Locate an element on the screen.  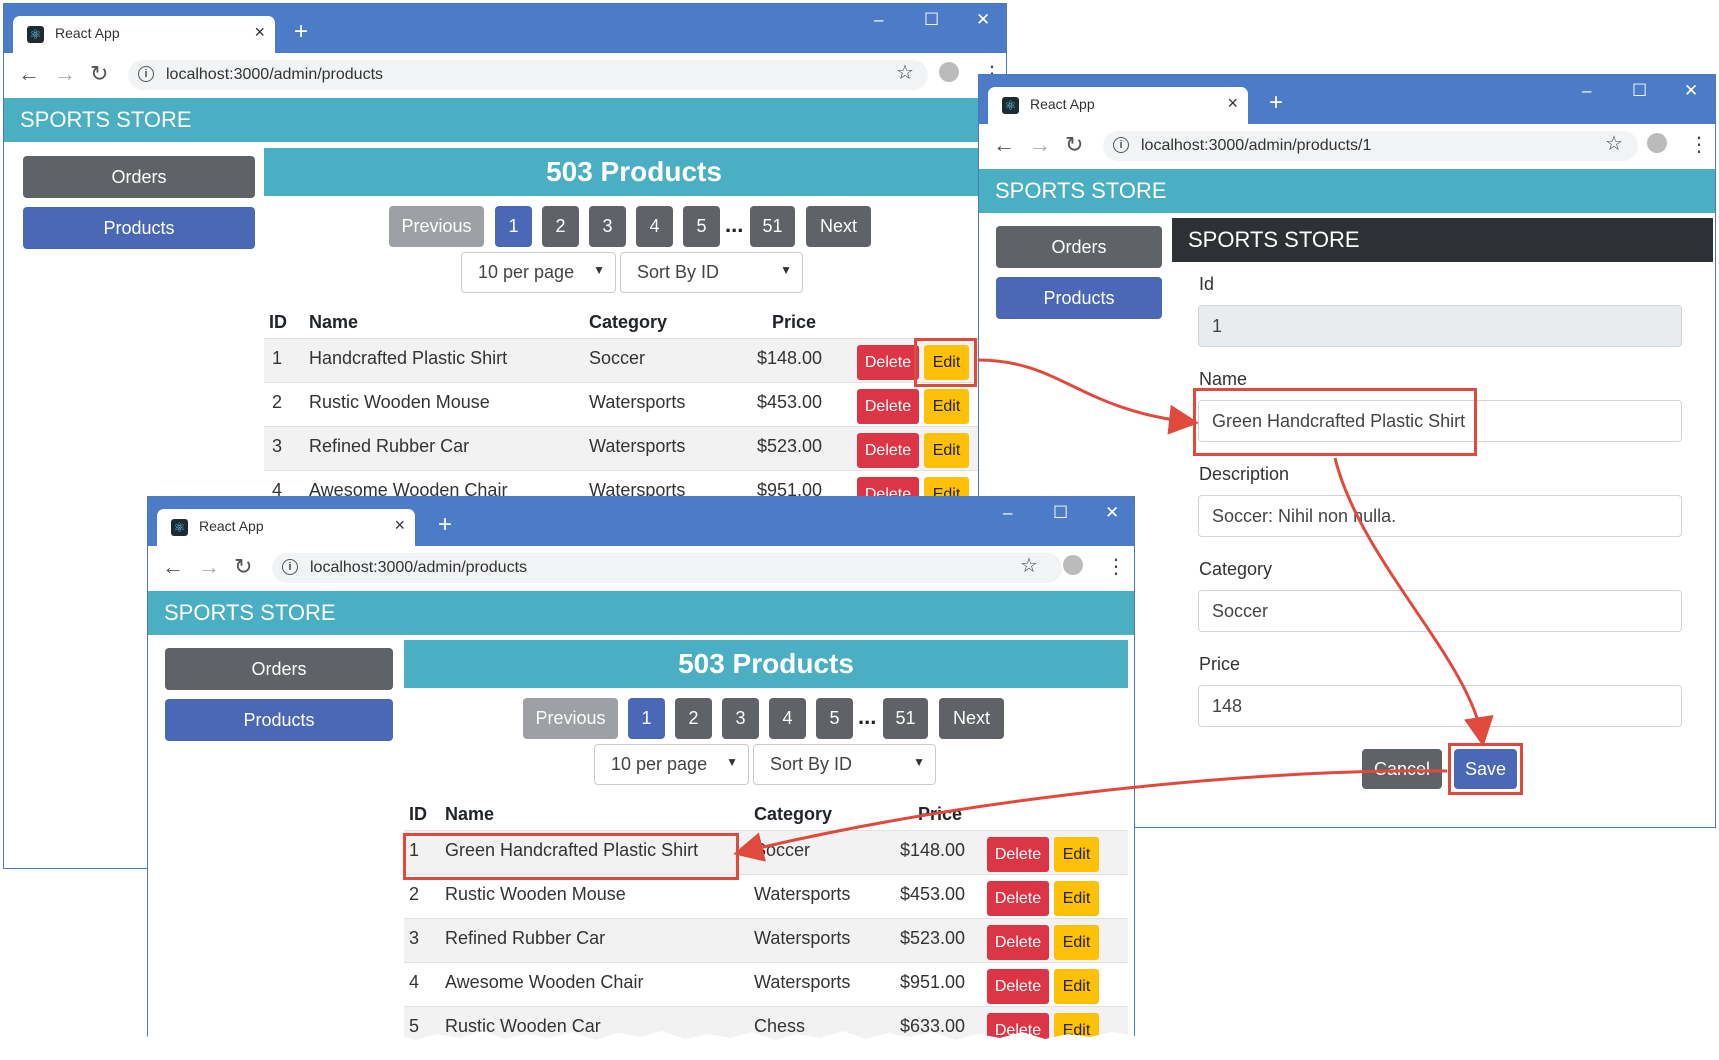
arrow-edit-to-name is located at coordinates (1088, 396).